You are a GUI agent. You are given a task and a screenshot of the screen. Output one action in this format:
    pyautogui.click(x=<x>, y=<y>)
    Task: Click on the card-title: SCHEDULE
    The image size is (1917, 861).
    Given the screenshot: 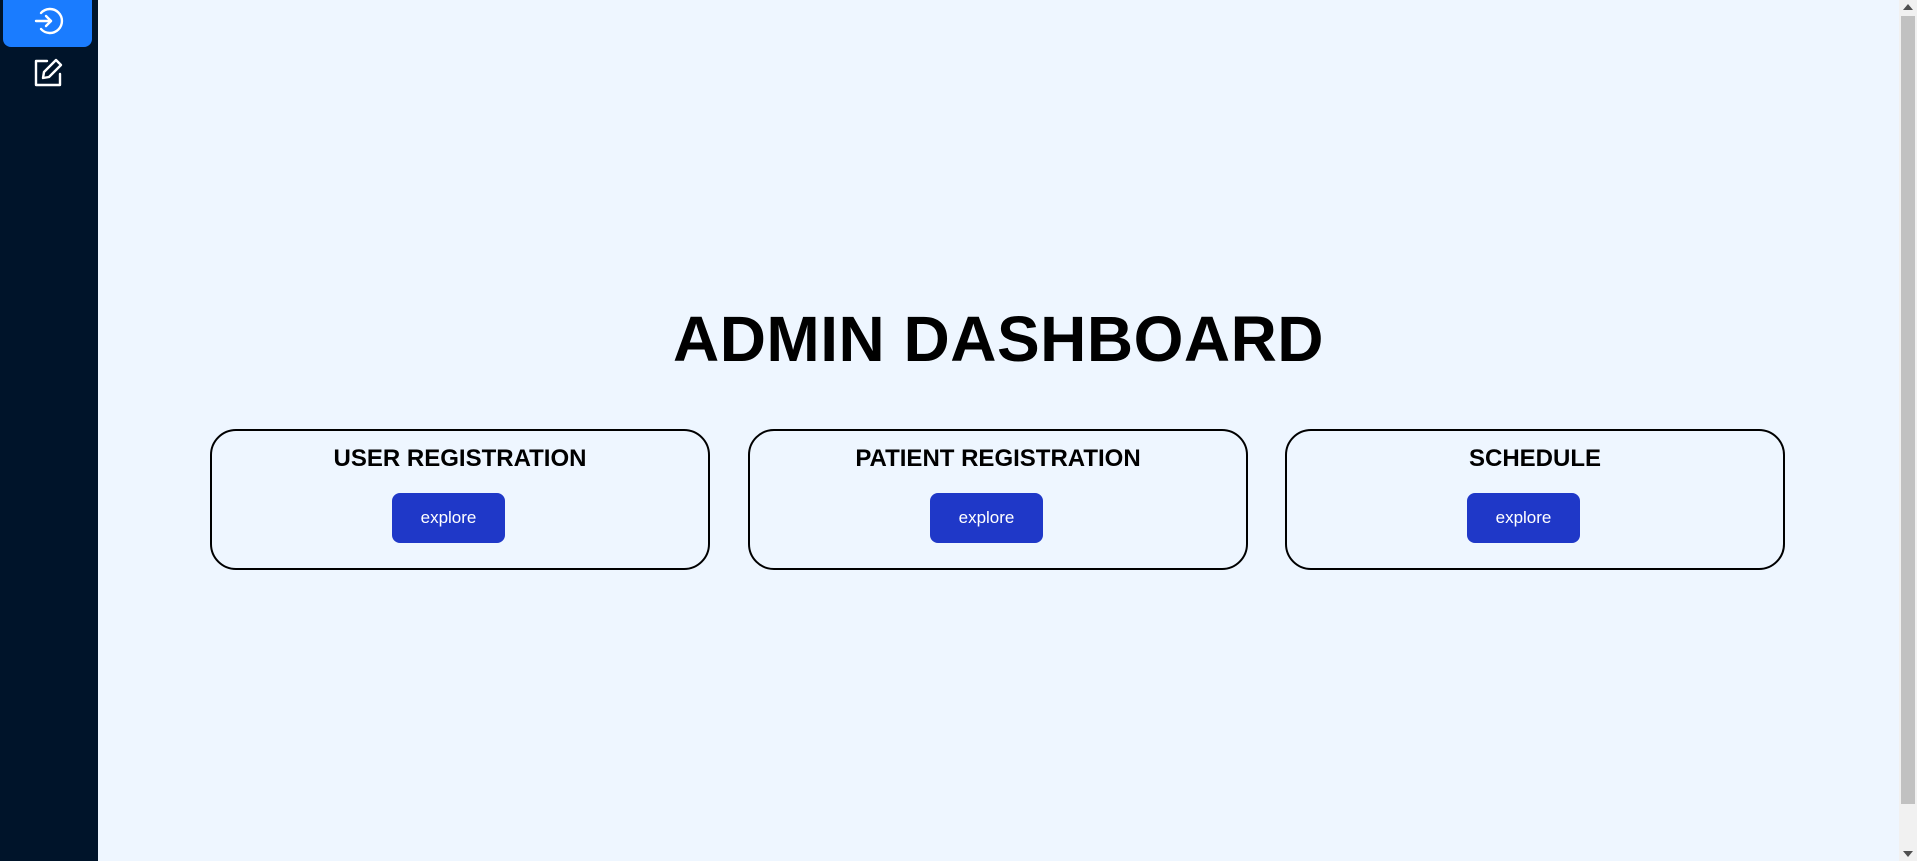 What is the action you would take?
    pyautogui.click(x=1534, y=458)
    